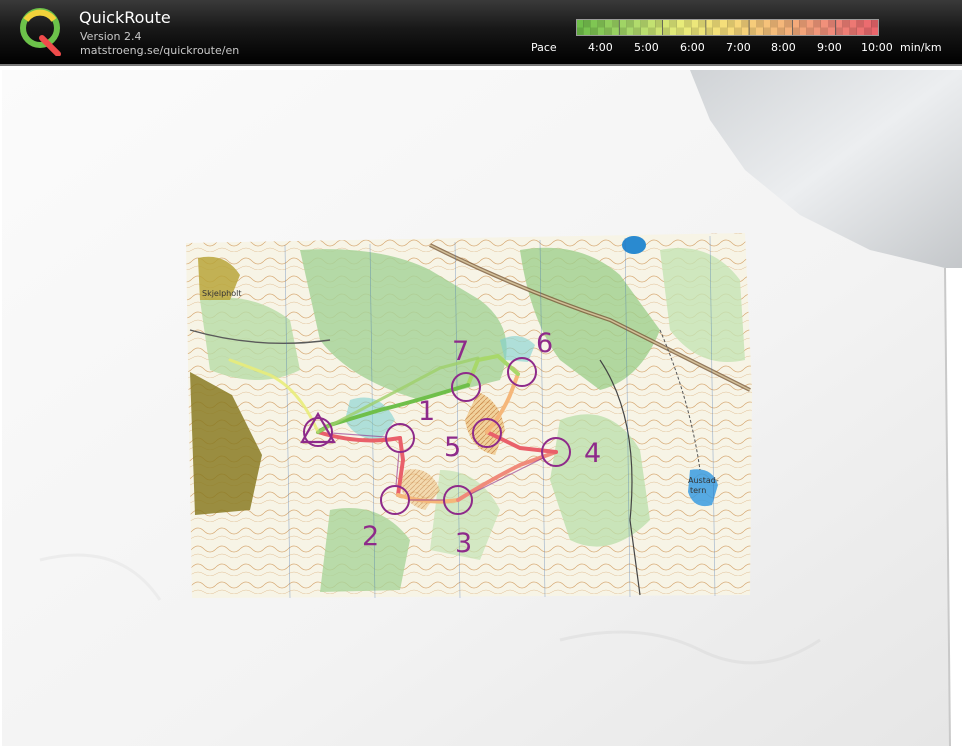 The image size is (962, 746). I want to click on control-number-label: 3, so click(463, 543).